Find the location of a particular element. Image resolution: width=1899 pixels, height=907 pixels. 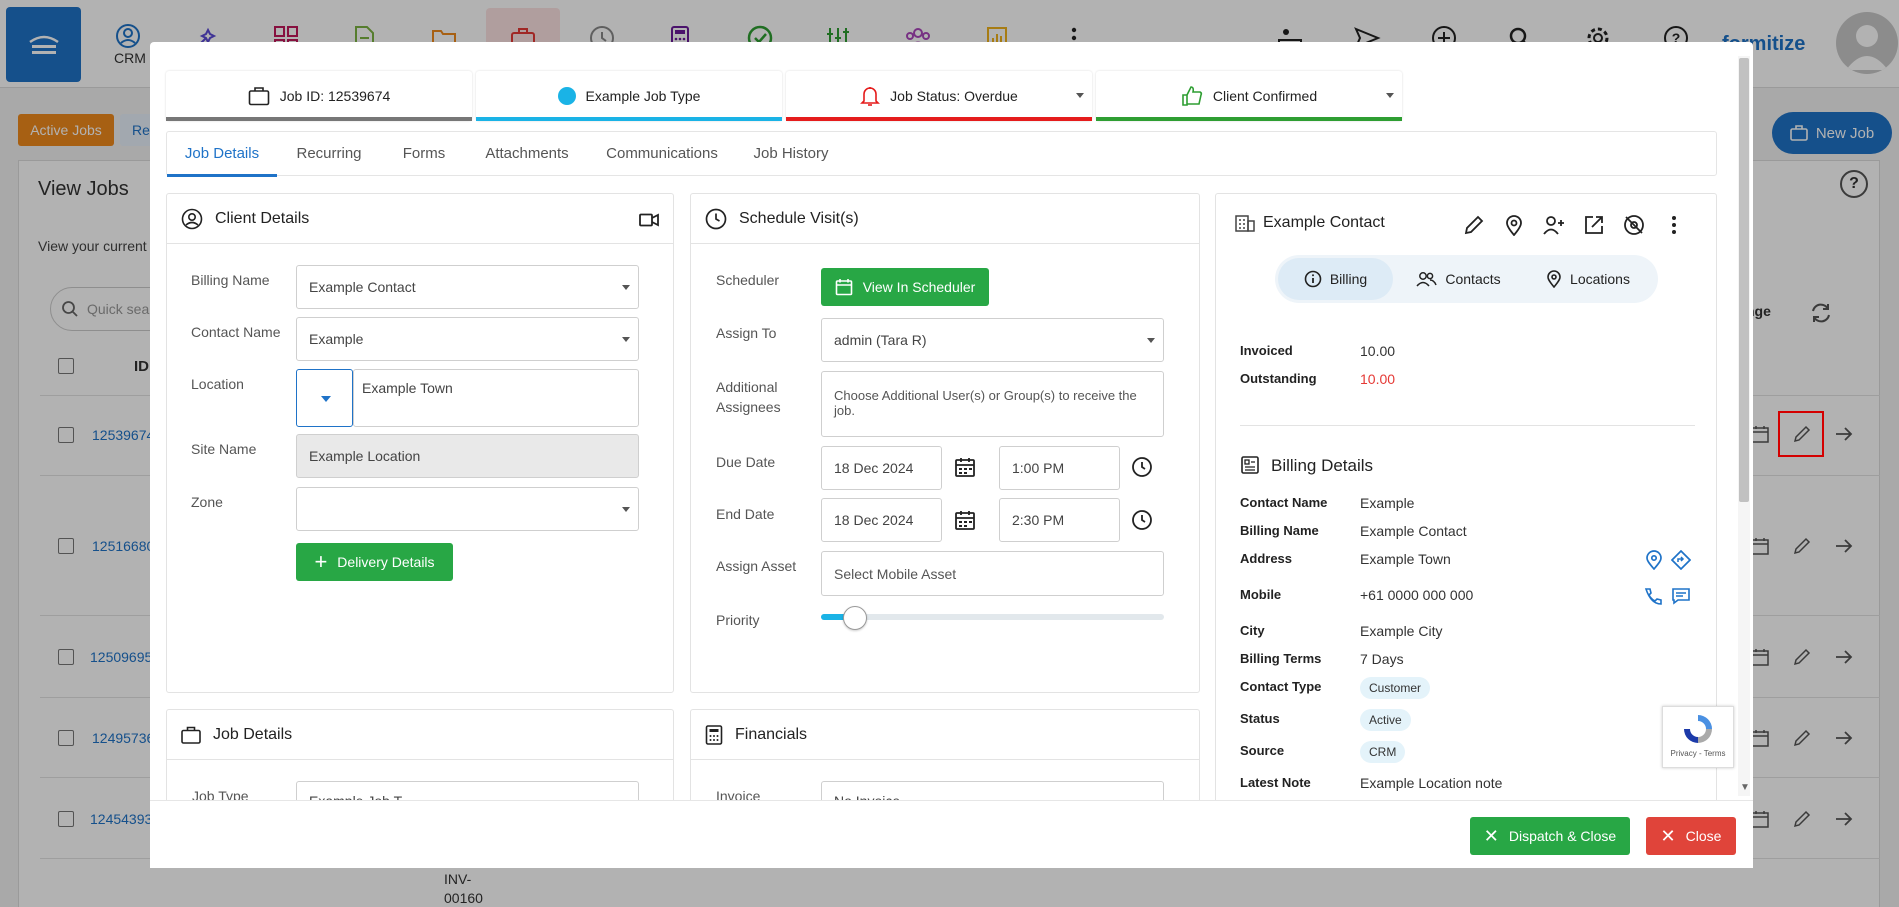

job-type-bar is located at coordinates (629, 119).